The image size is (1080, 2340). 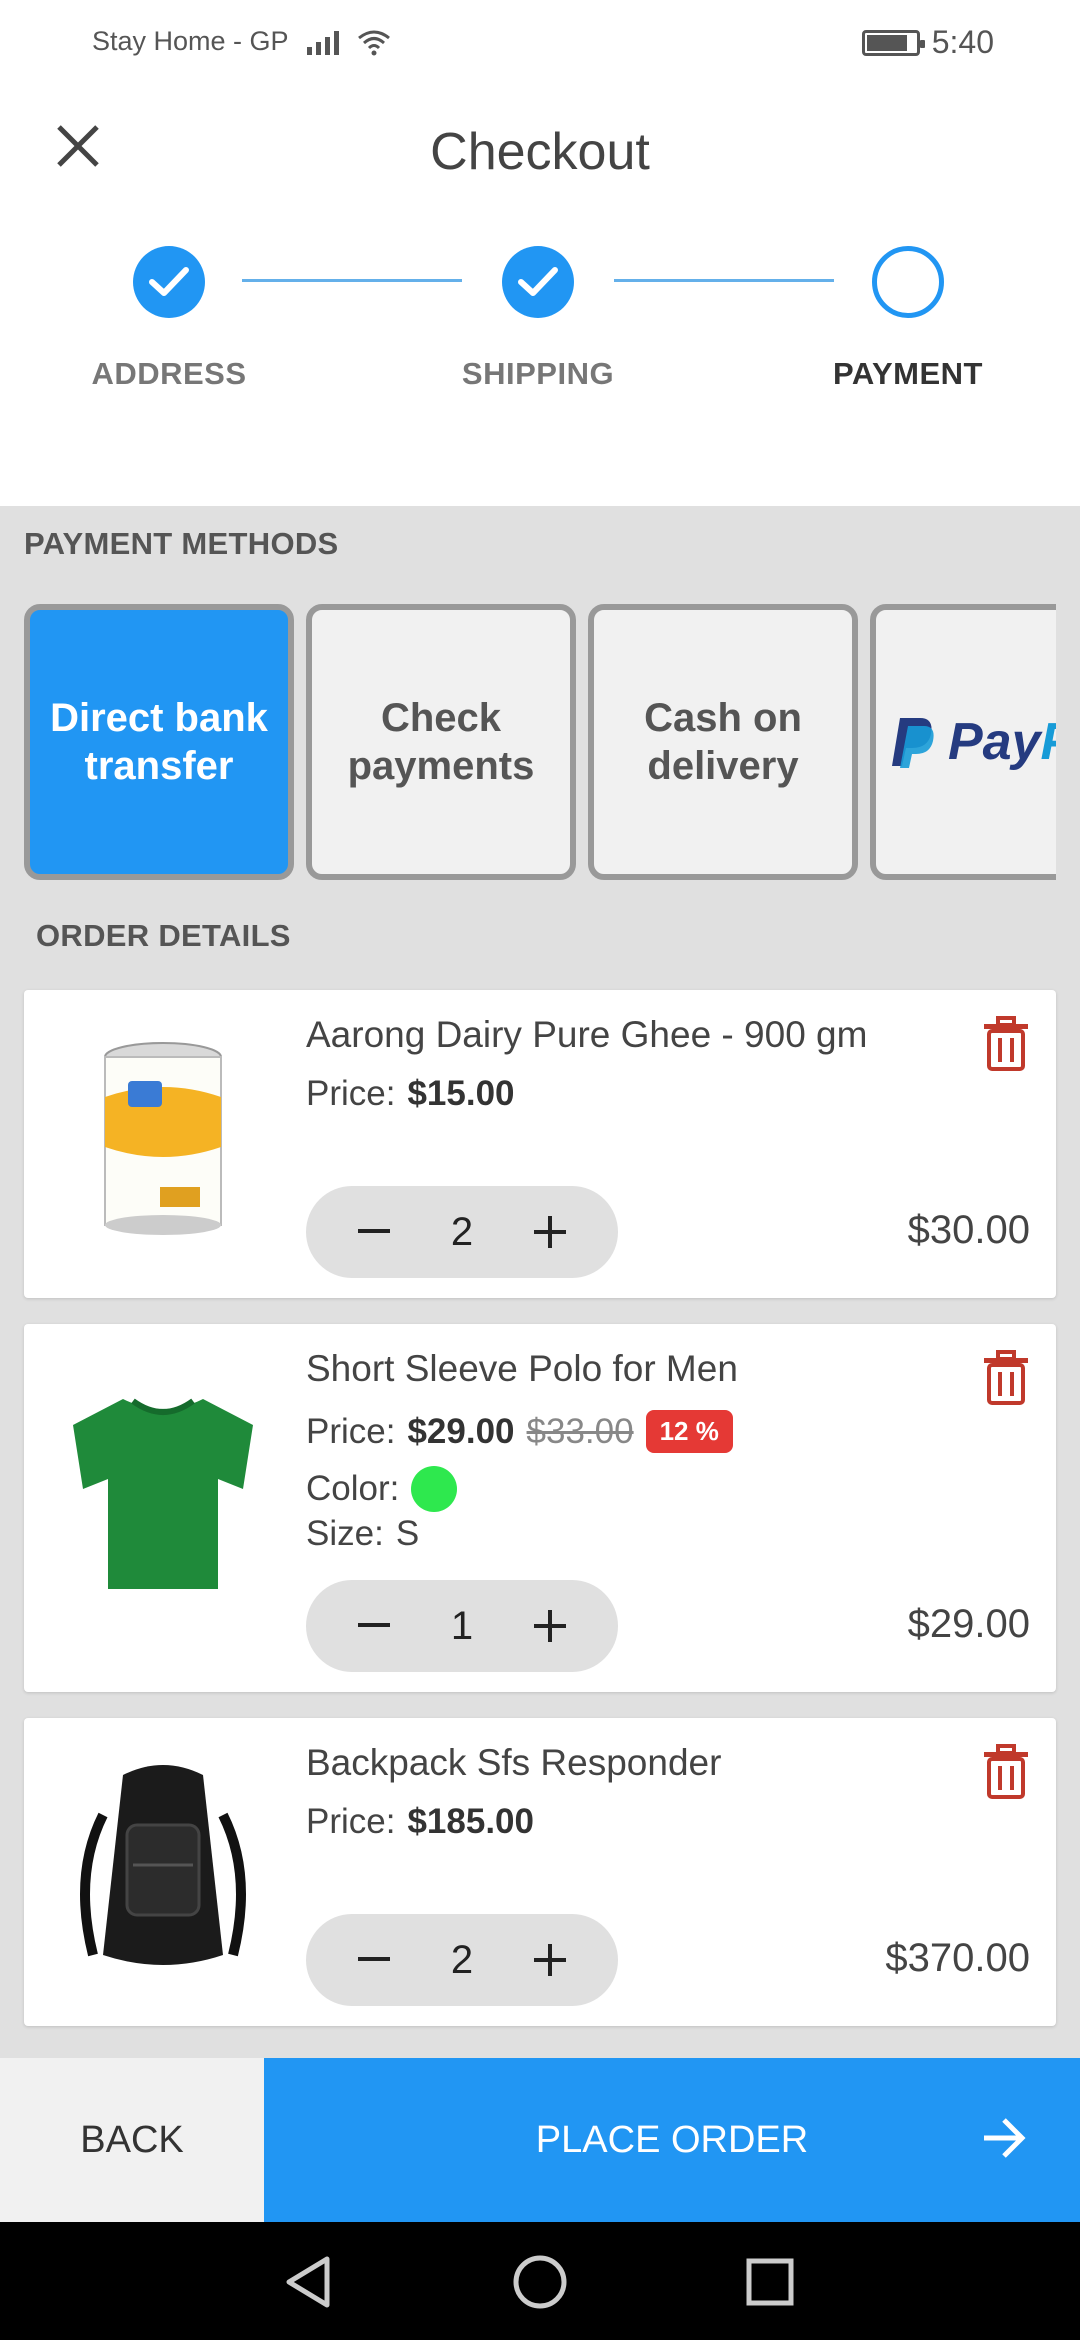 I want to click on size-attribute: Size: S, so click(x=362, y=1534).